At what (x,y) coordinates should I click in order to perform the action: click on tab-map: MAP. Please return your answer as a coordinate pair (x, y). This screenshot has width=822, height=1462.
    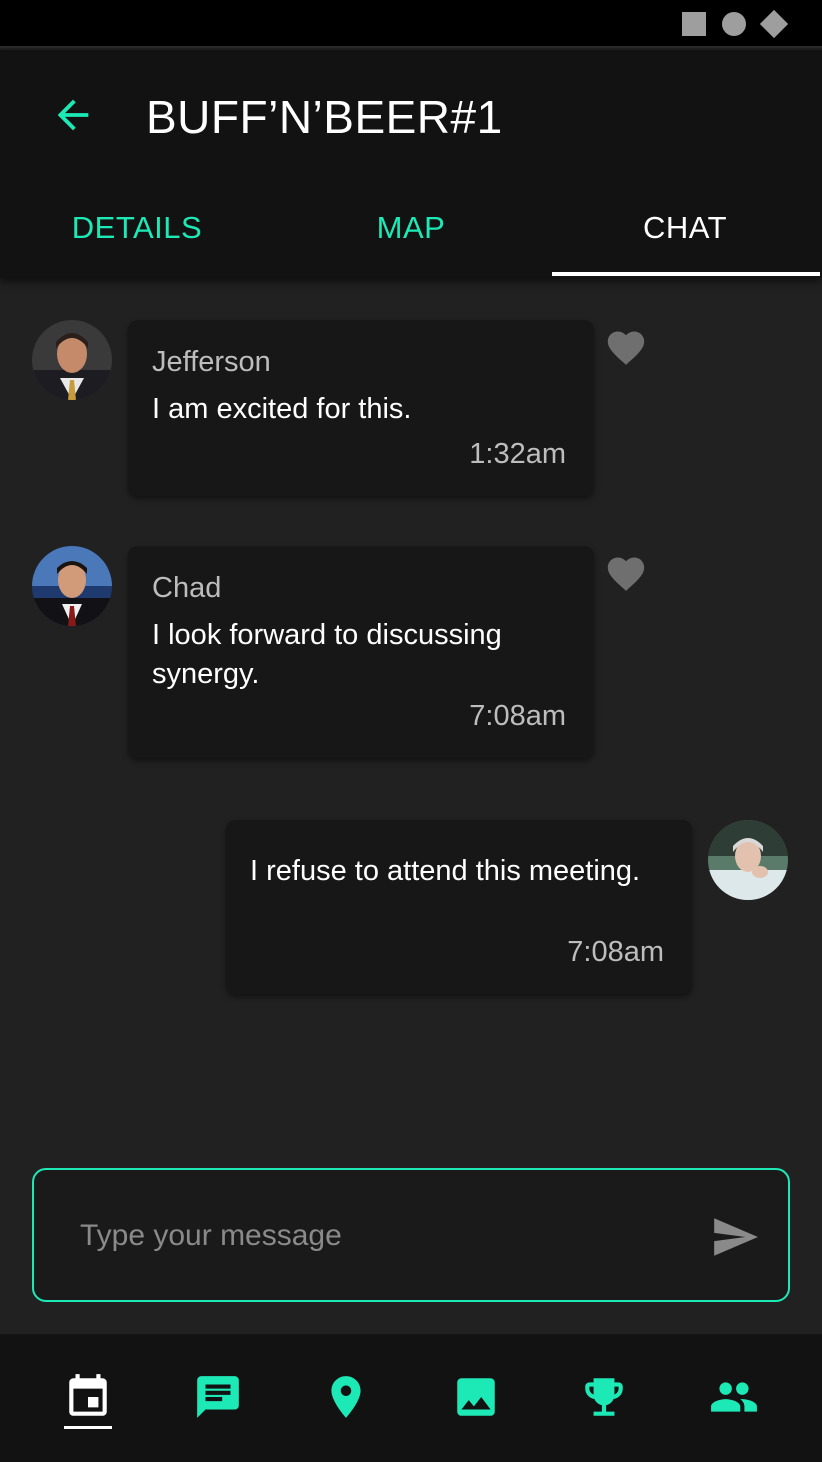
    Looking at the image, I should click on (411, 228).